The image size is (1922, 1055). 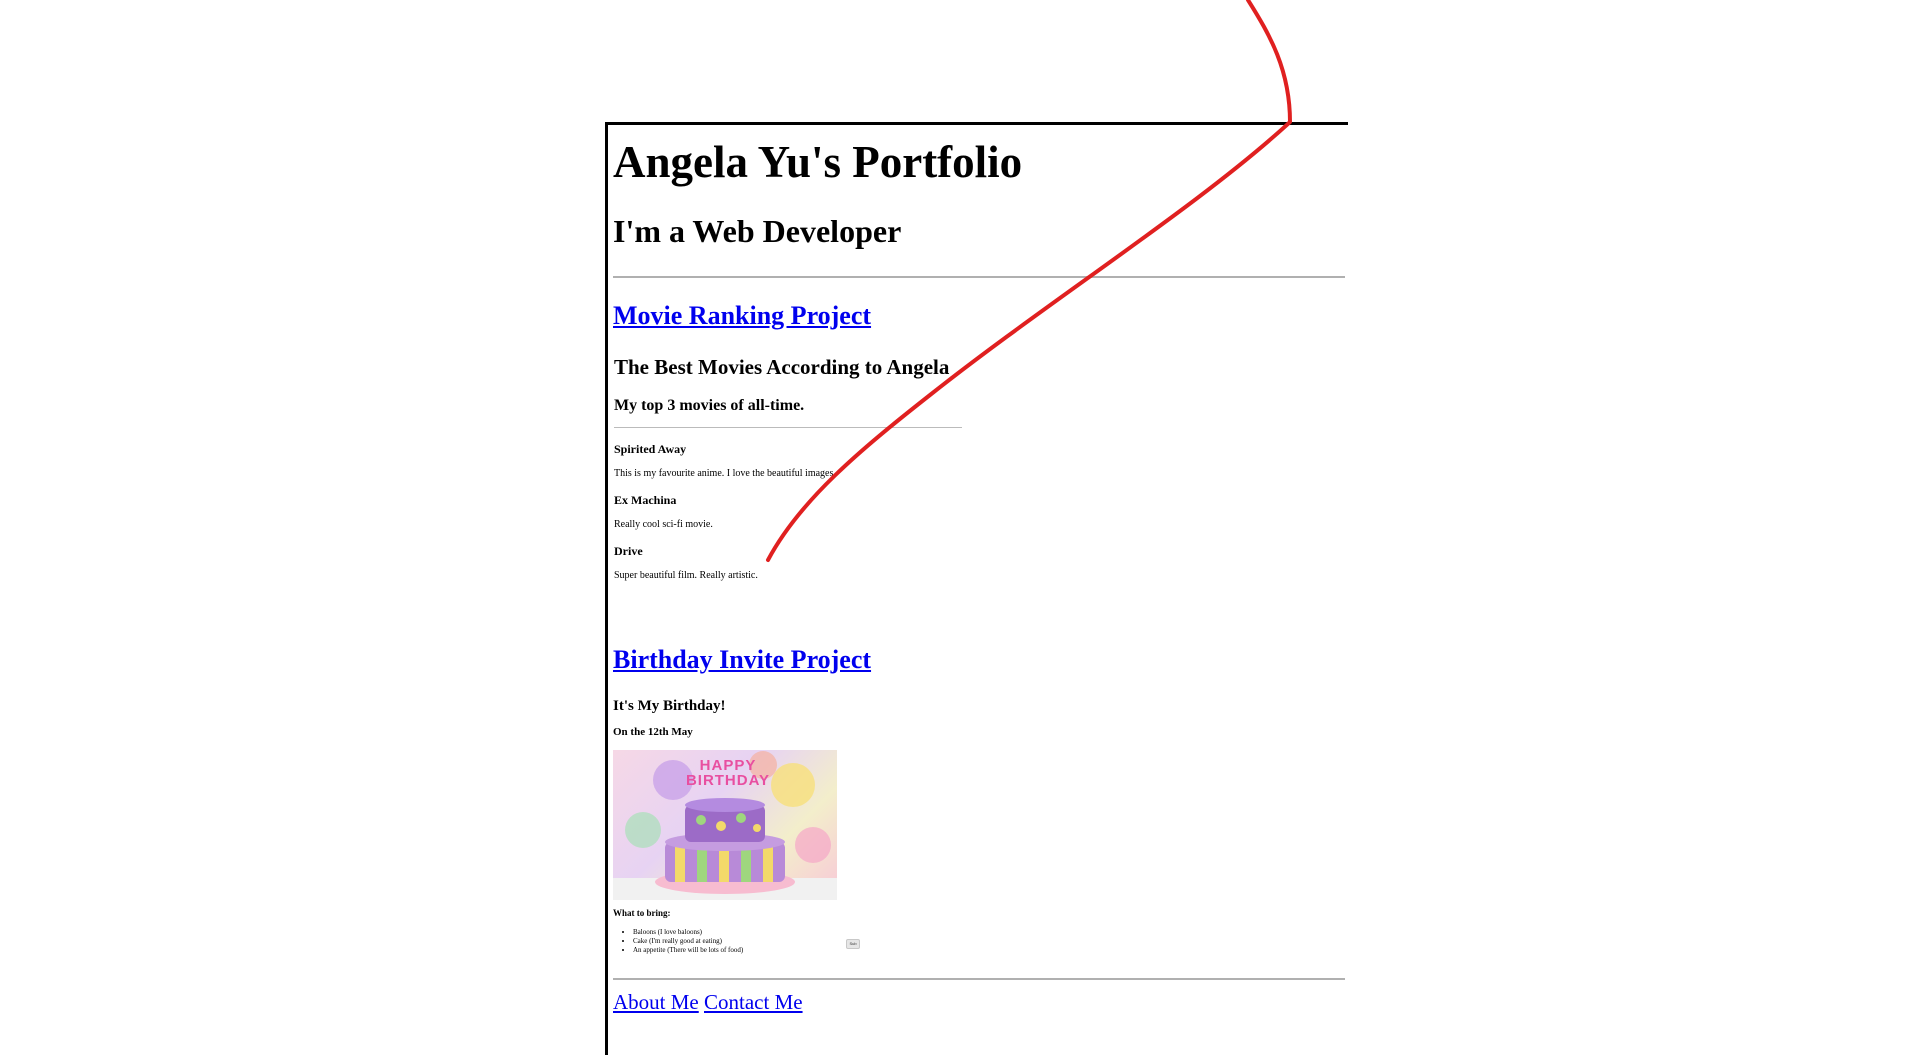 I want to click on movie-page-title: The Best Movies According to Angela, so click(x=782, y=367).